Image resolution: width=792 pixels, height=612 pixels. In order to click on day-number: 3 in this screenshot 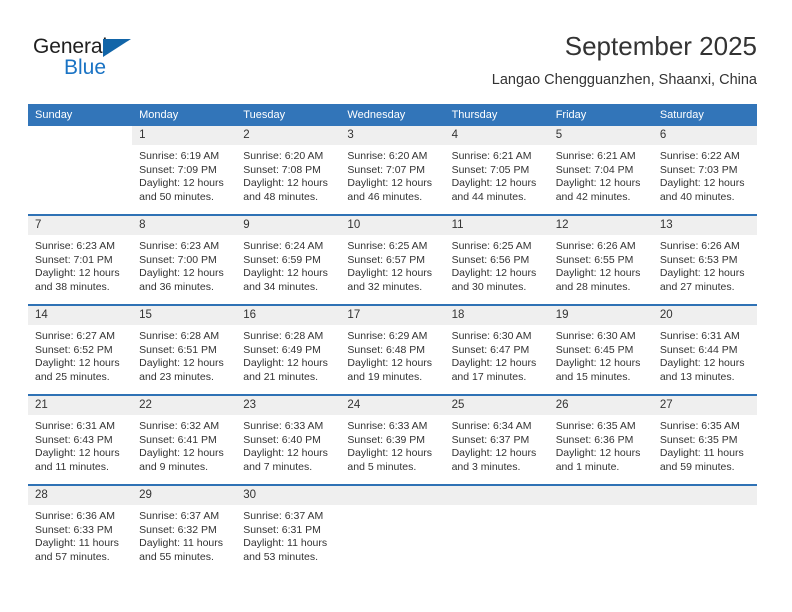, I will do `click(392, 135)`.